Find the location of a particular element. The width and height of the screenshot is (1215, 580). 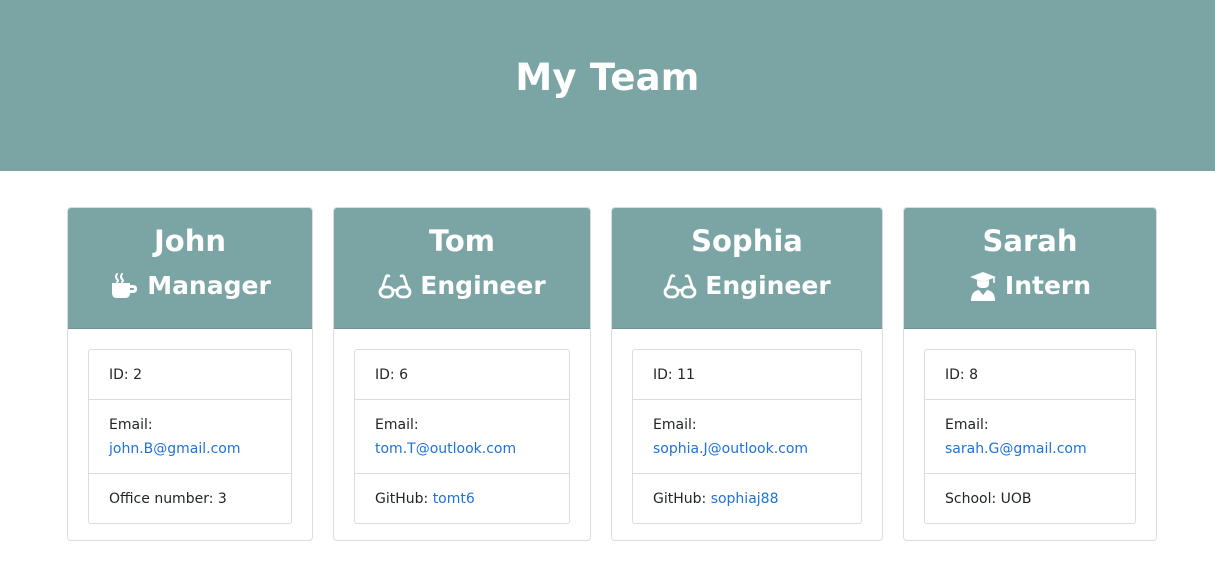

employee-name: Sarah is located at coordinates (1030, 241).